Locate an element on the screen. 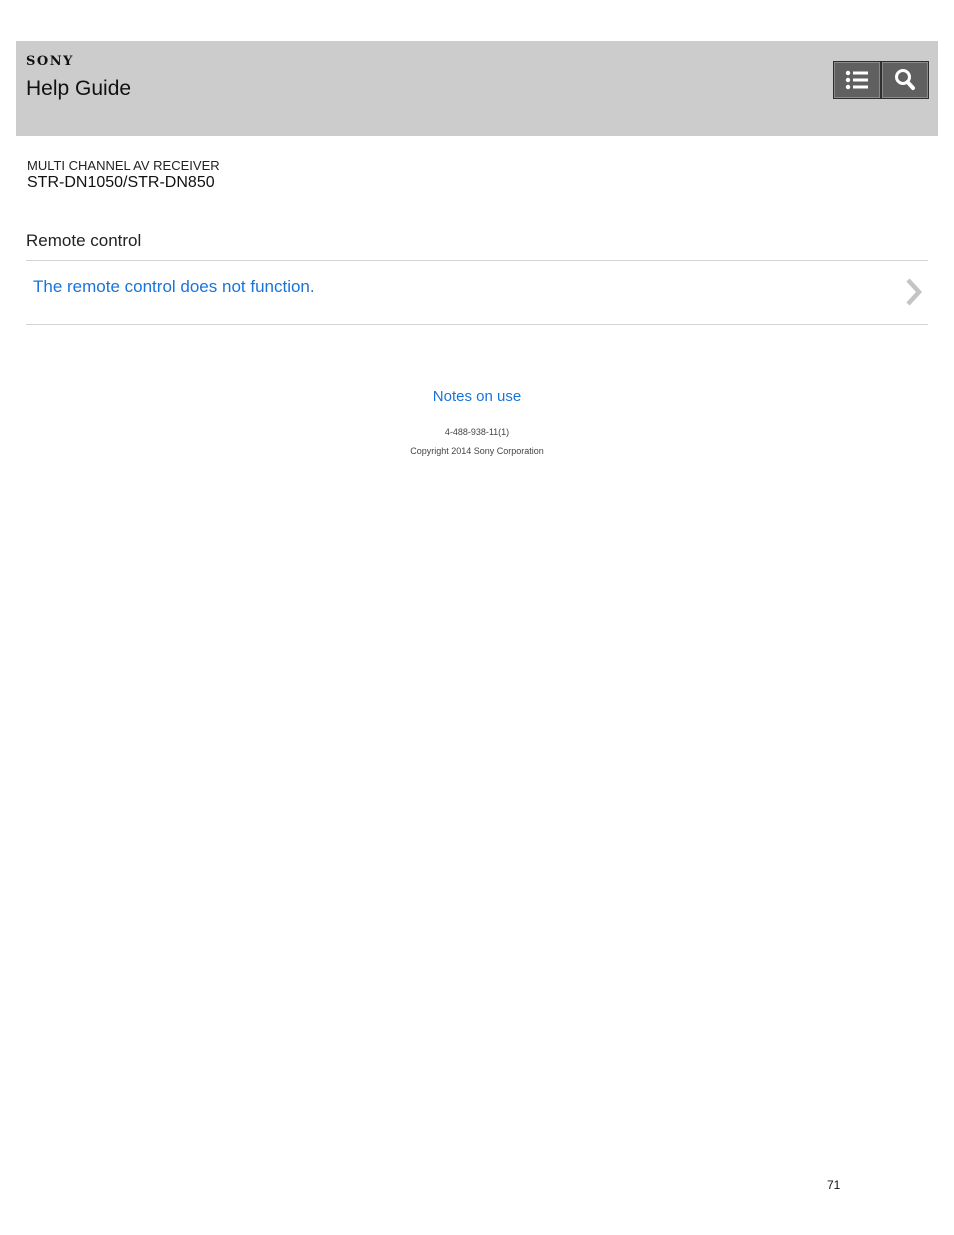 The height and width of the screenshot is (1235, 954). header-bar: SONY Help Guide is located at coordinates (477, 88).